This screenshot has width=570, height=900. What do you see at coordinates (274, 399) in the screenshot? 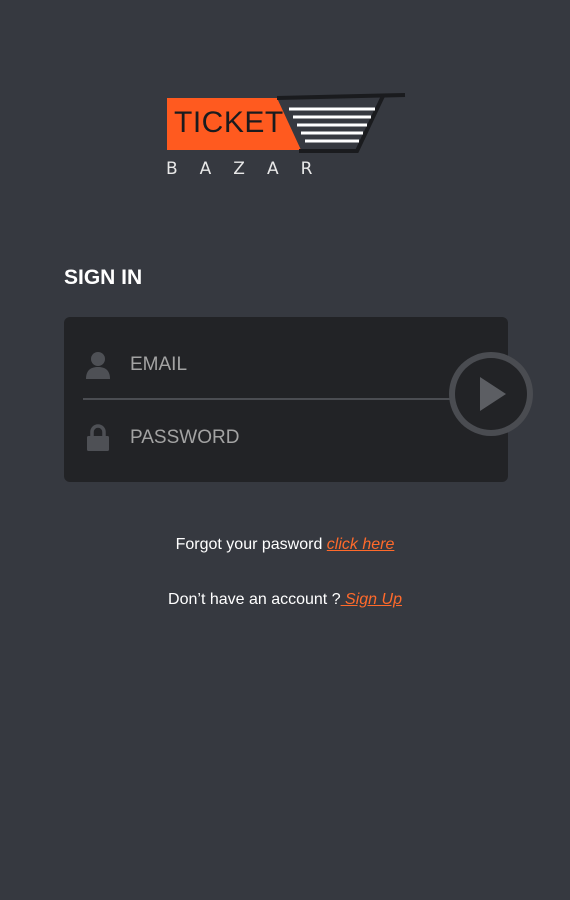
I see `field-divider` at bounding box center [274, 399].